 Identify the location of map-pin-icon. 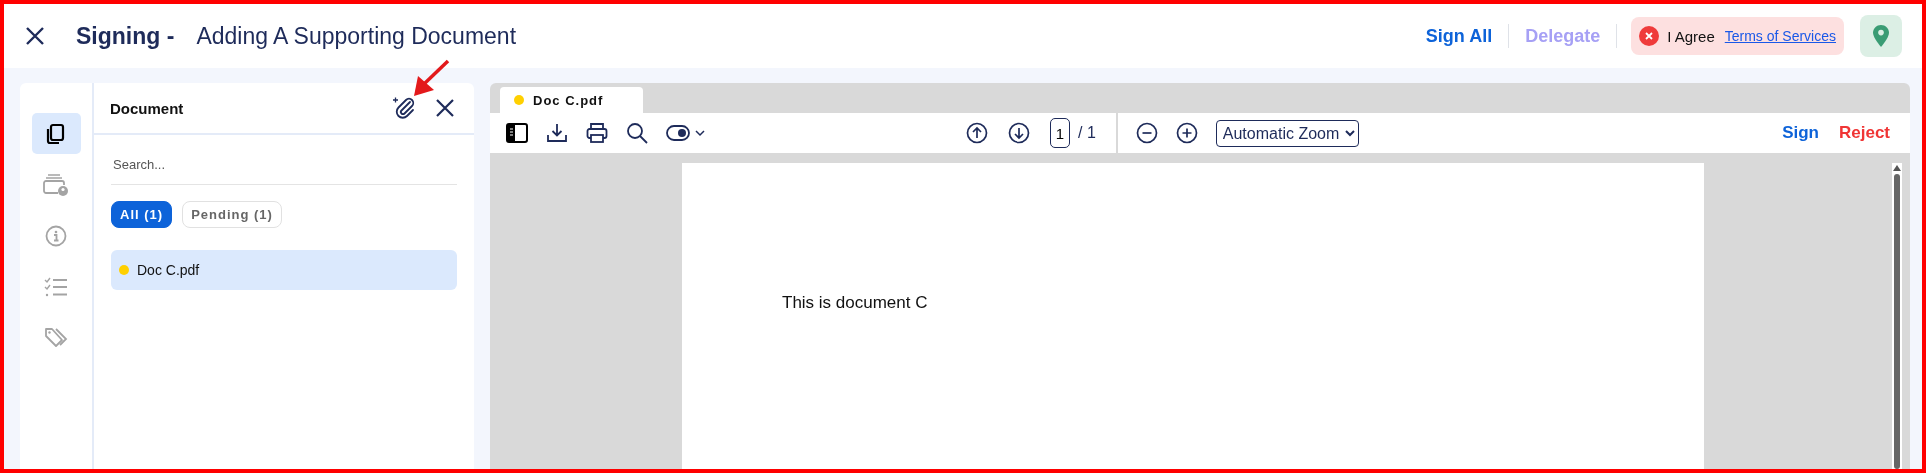
(1881, 36).